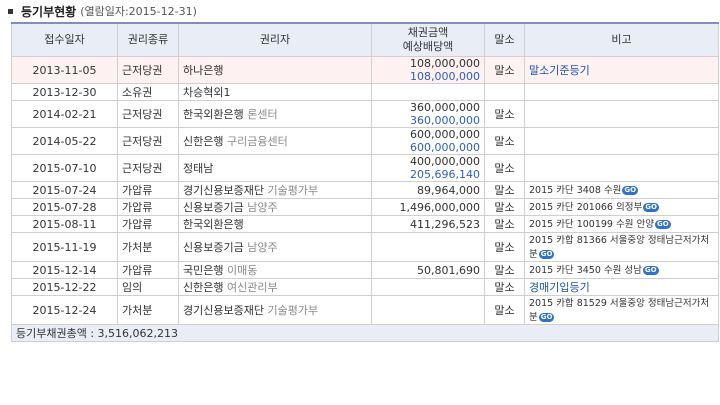 This screenshot has width=720, height=405. I want to click on total-row: 등기부채권총액 : 3,516,062,213, so click(365, 333).